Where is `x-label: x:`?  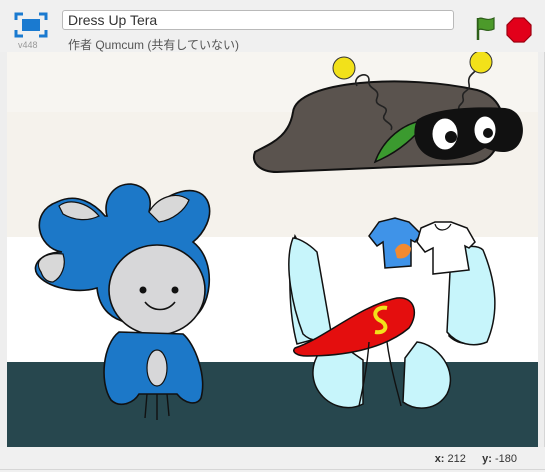 x-label: x: is located at coordinates (439, 459).